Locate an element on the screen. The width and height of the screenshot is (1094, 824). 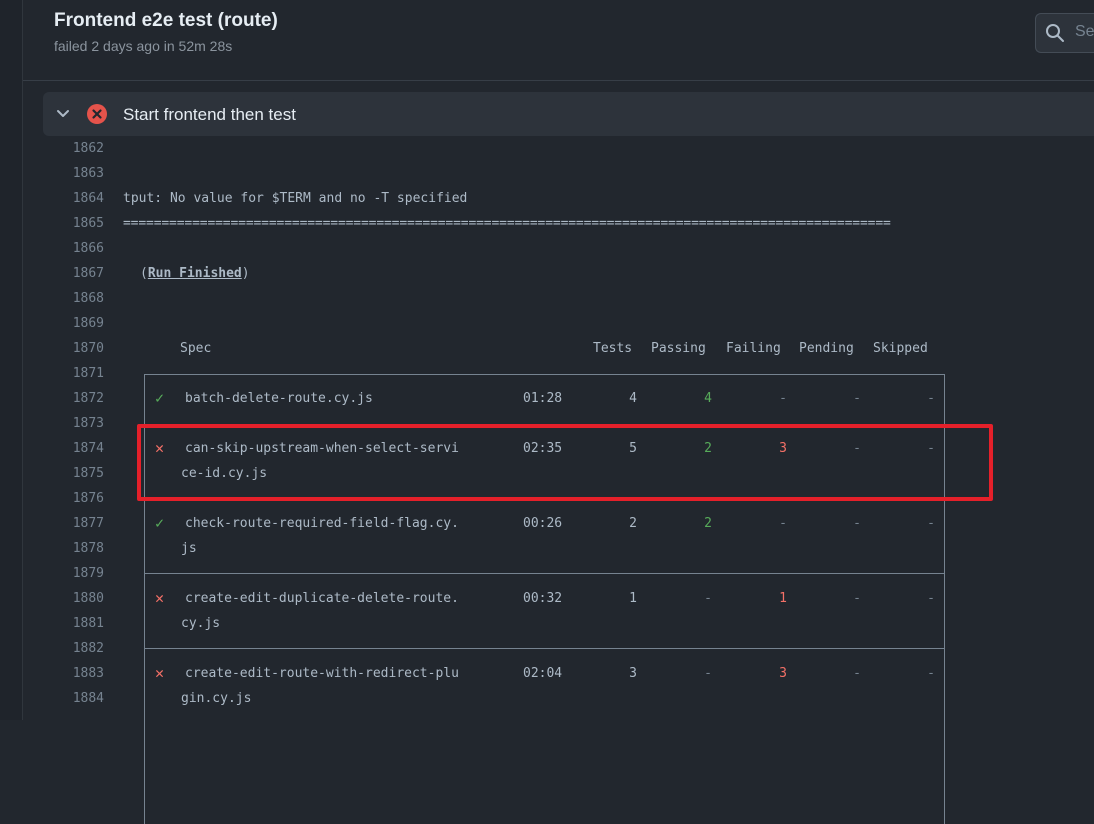
header-passing: Passing is located at coordinates (678, 348).